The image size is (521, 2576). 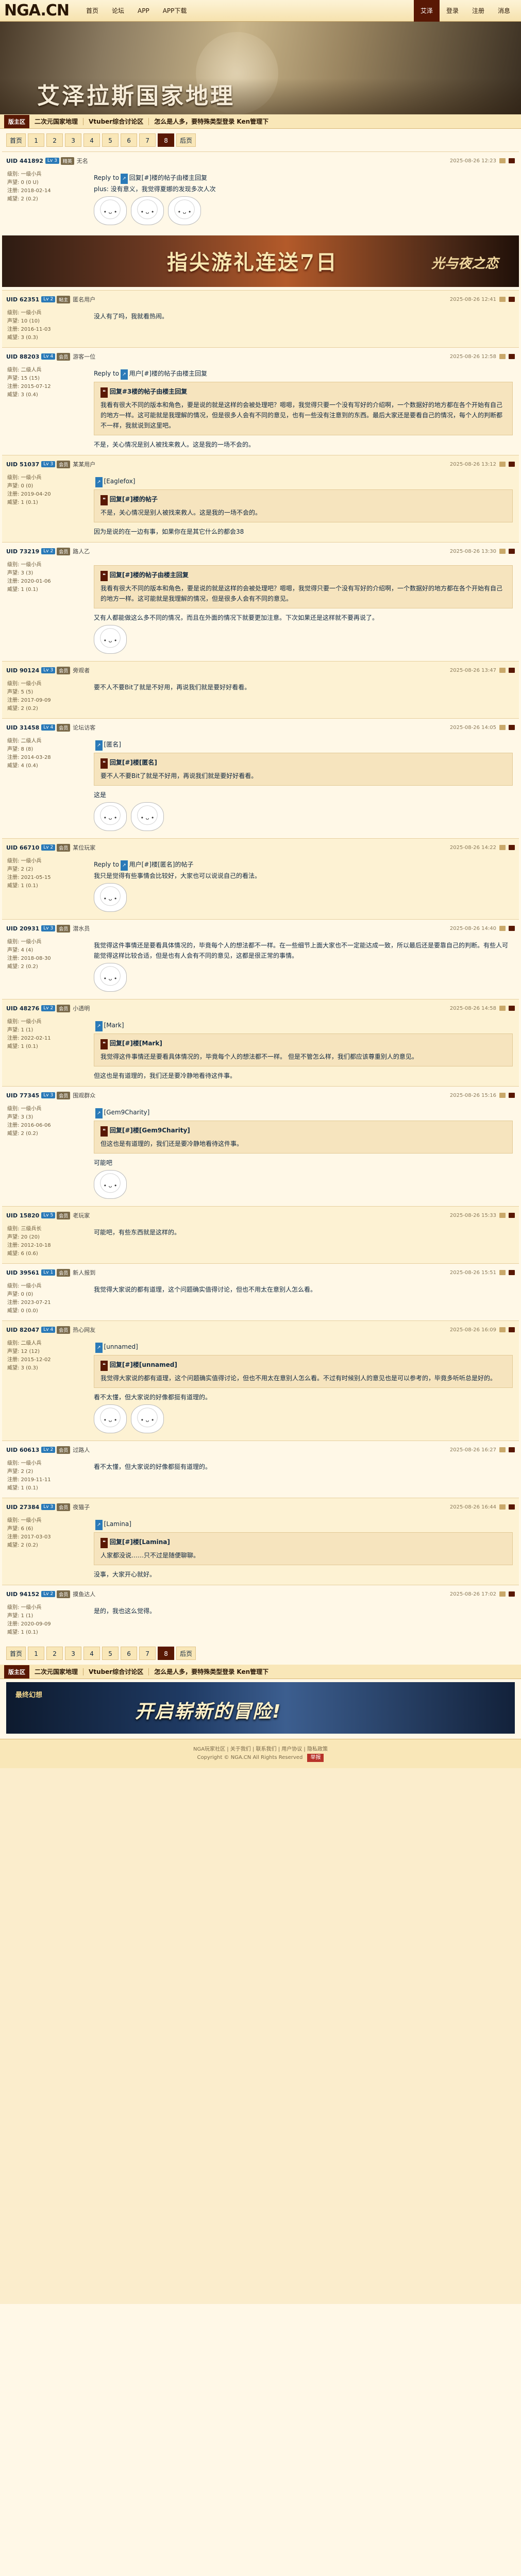 What do you see at coordinates (127, 1112) in the screenshot?
I see `reply-target: [Gem9Charity]` at bounding box center [127, 1112].